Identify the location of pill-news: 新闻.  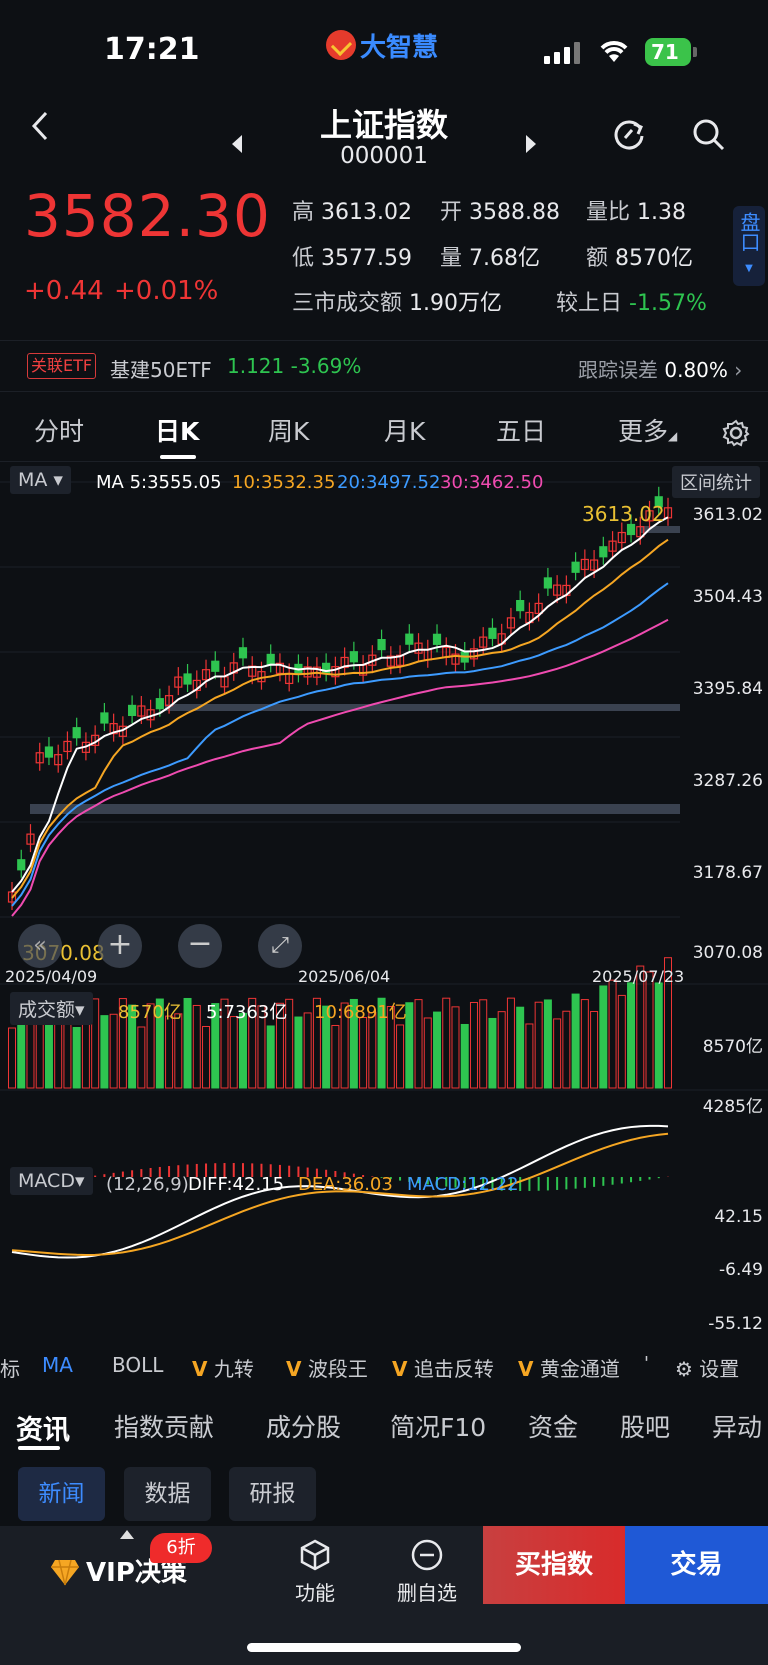
(61, 1494).